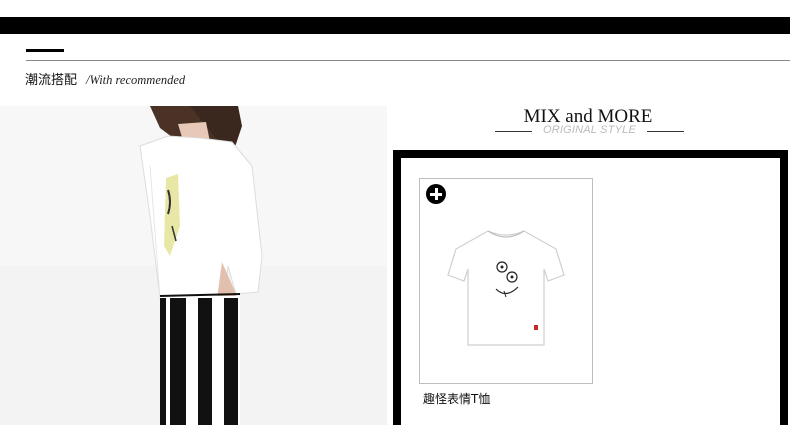  I want to click on product-image, so click(506, 290).